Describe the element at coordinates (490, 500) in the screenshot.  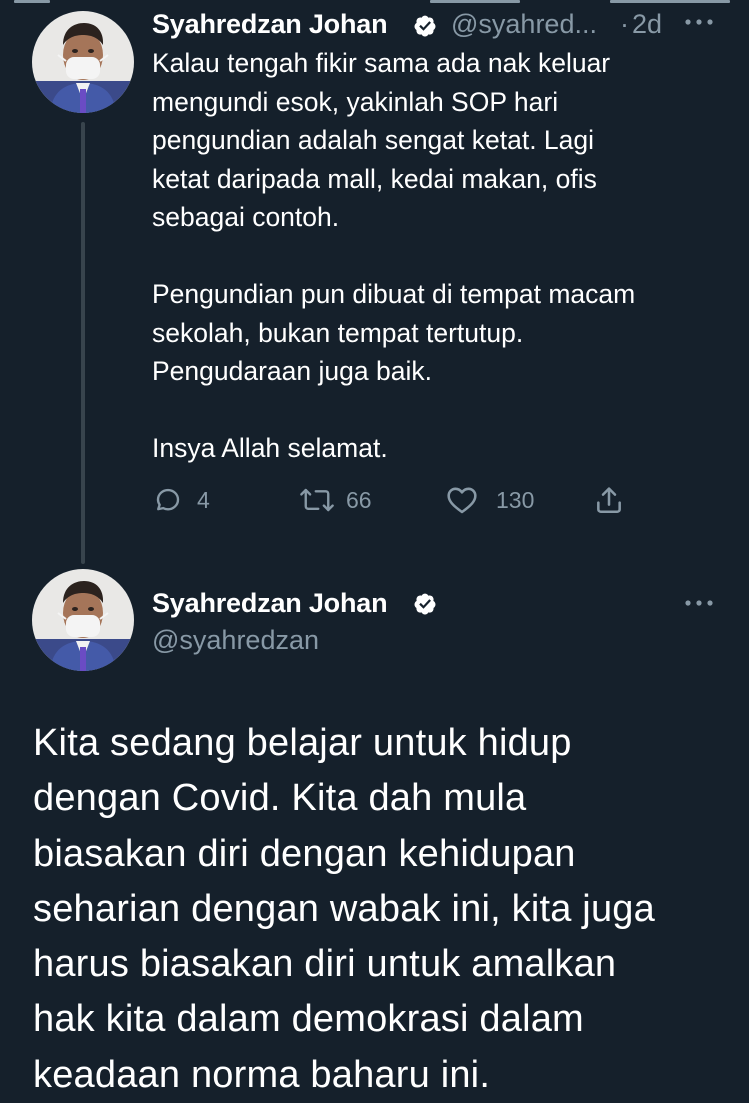
I see `like-button: 130` at that location.